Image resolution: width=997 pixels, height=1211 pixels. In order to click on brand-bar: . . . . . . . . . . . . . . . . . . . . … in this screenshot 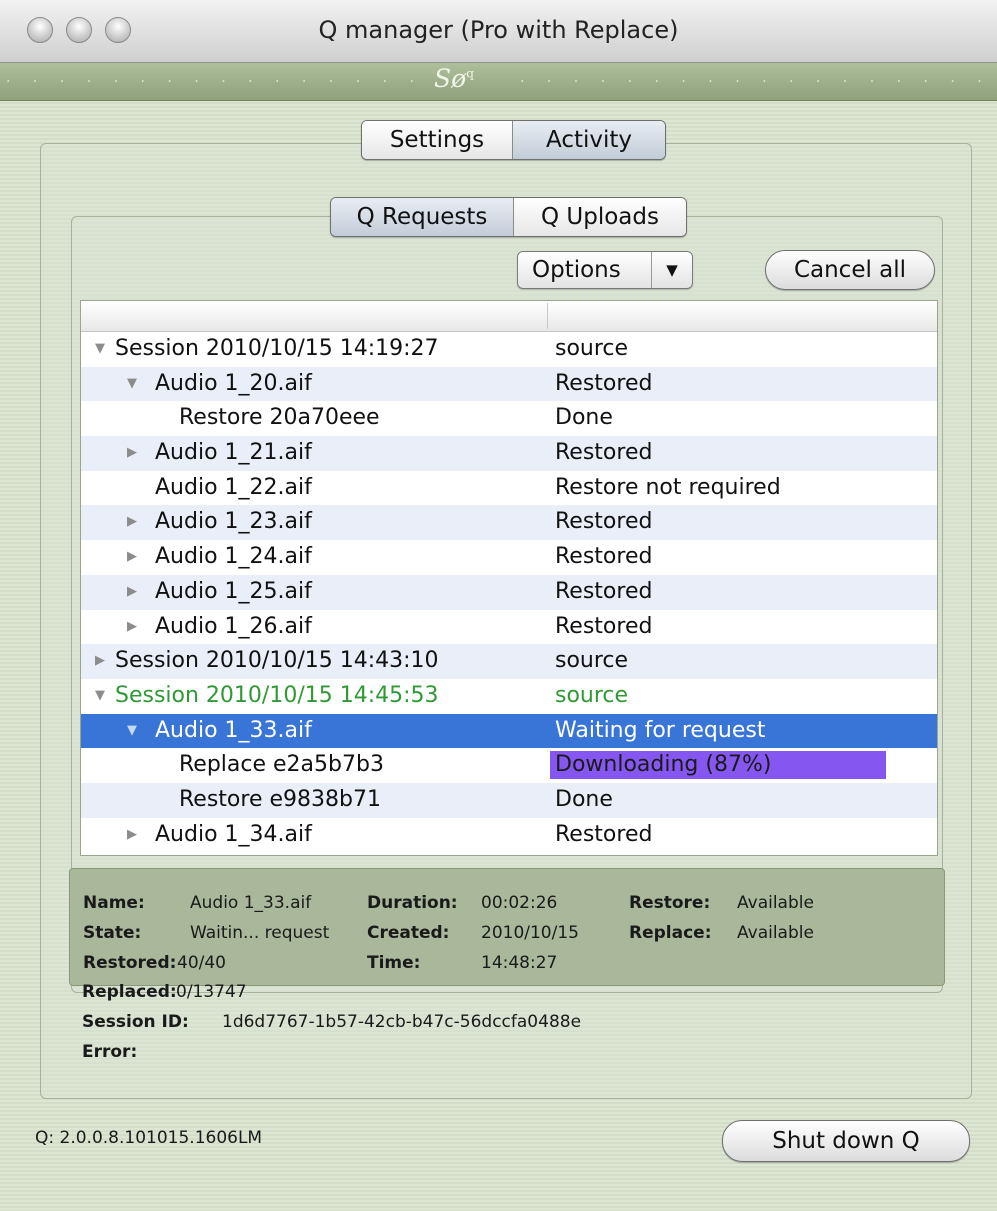, I will do `click(498, 82)`.